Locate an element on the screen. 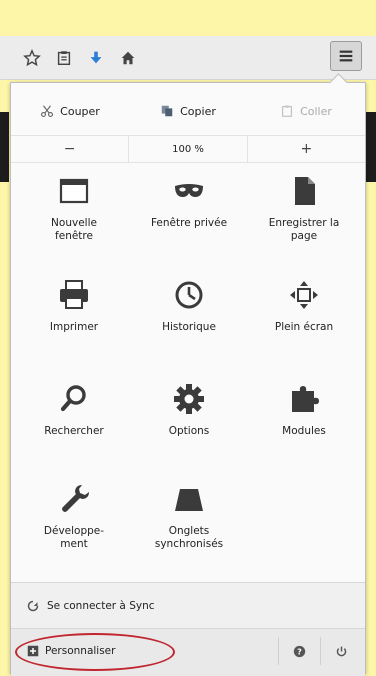 This screenshot has height=676, width=376. private-window-button: Fenêtre privée is located at coordinates (189, 200).